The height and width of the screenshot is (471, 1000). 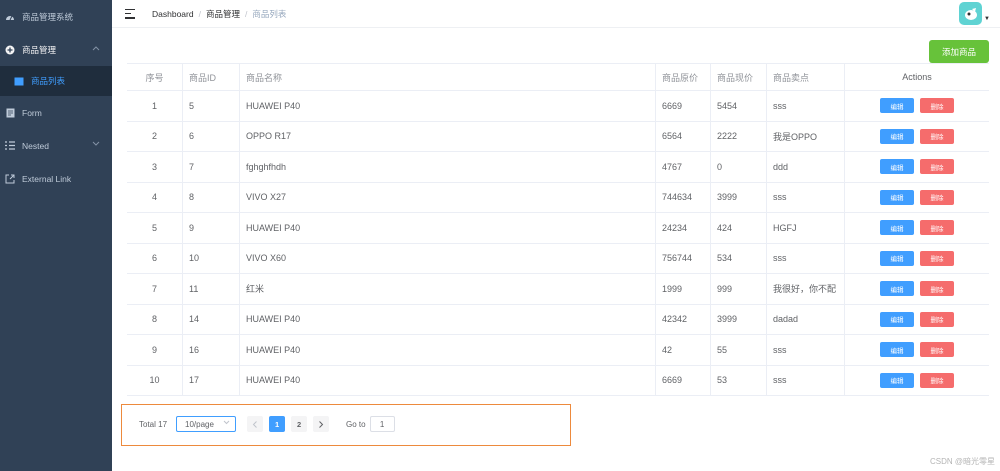 I want to click on cell-id: 14, so click(x=211, y=319).